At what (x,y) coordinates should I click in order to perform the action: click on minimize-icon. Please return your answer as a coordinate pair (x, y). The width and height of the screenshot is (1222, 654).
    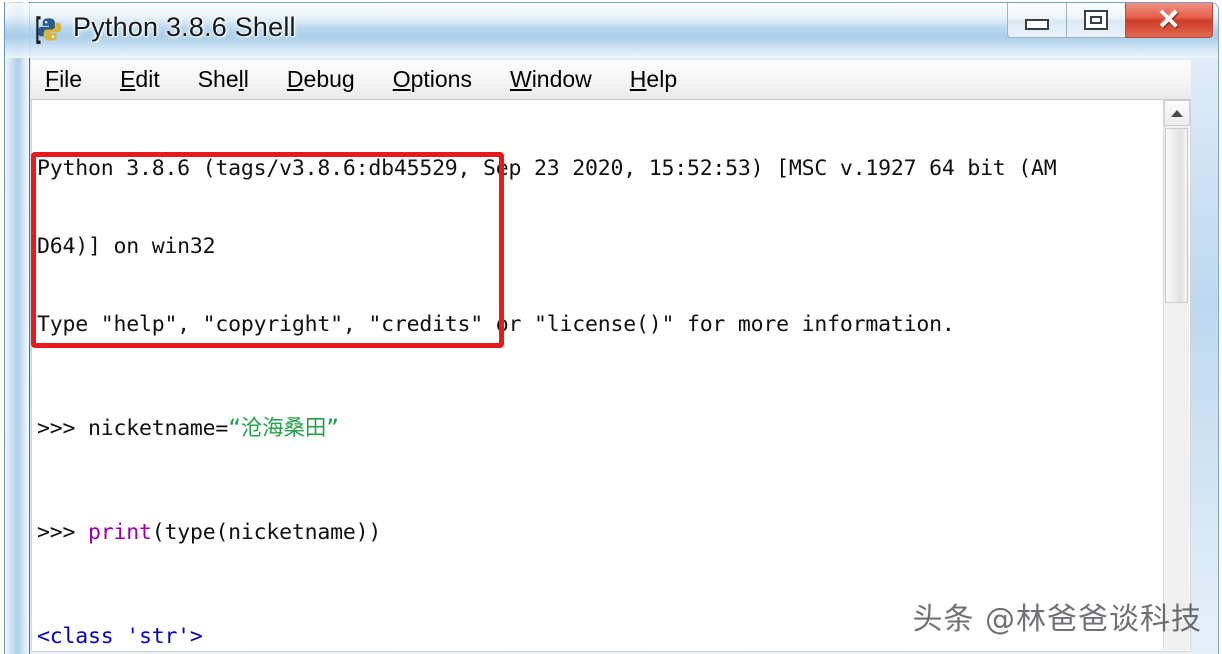
    Looking at the image, I should click on (1037, 24).